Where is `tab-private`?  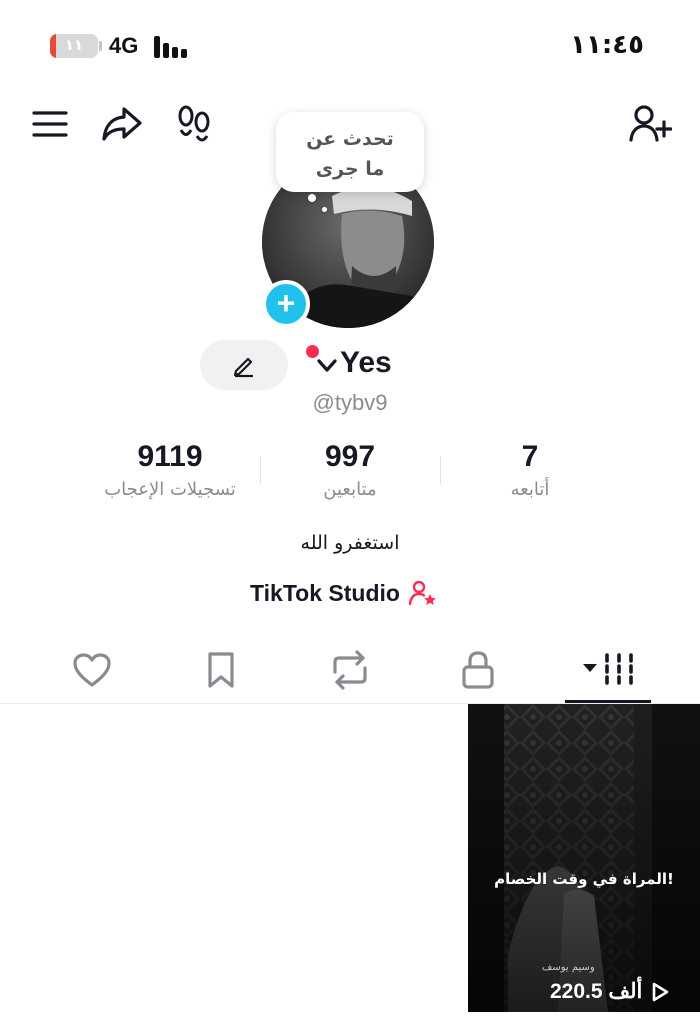 tab-private is located at coordinates (478, 670).